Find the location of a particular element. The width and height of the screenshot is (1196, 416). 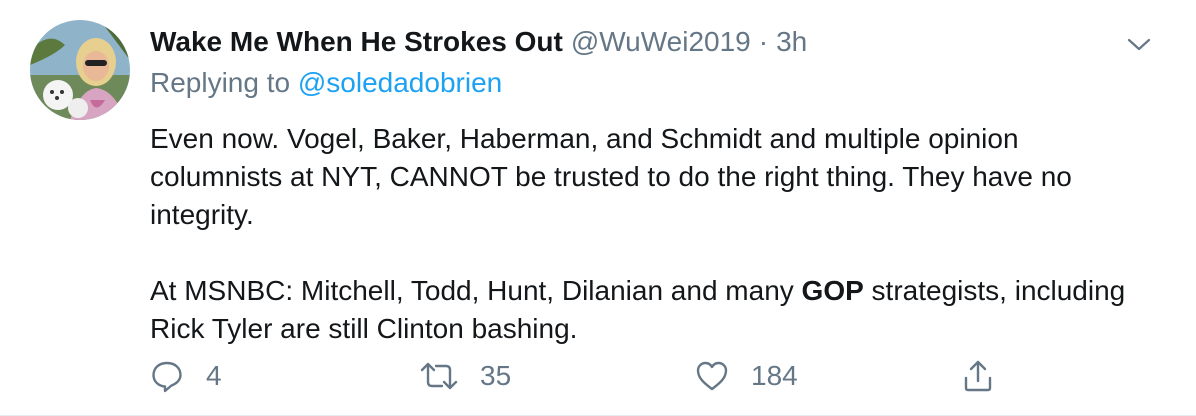

bold-text: GOP is located at coordinates (832, 290).